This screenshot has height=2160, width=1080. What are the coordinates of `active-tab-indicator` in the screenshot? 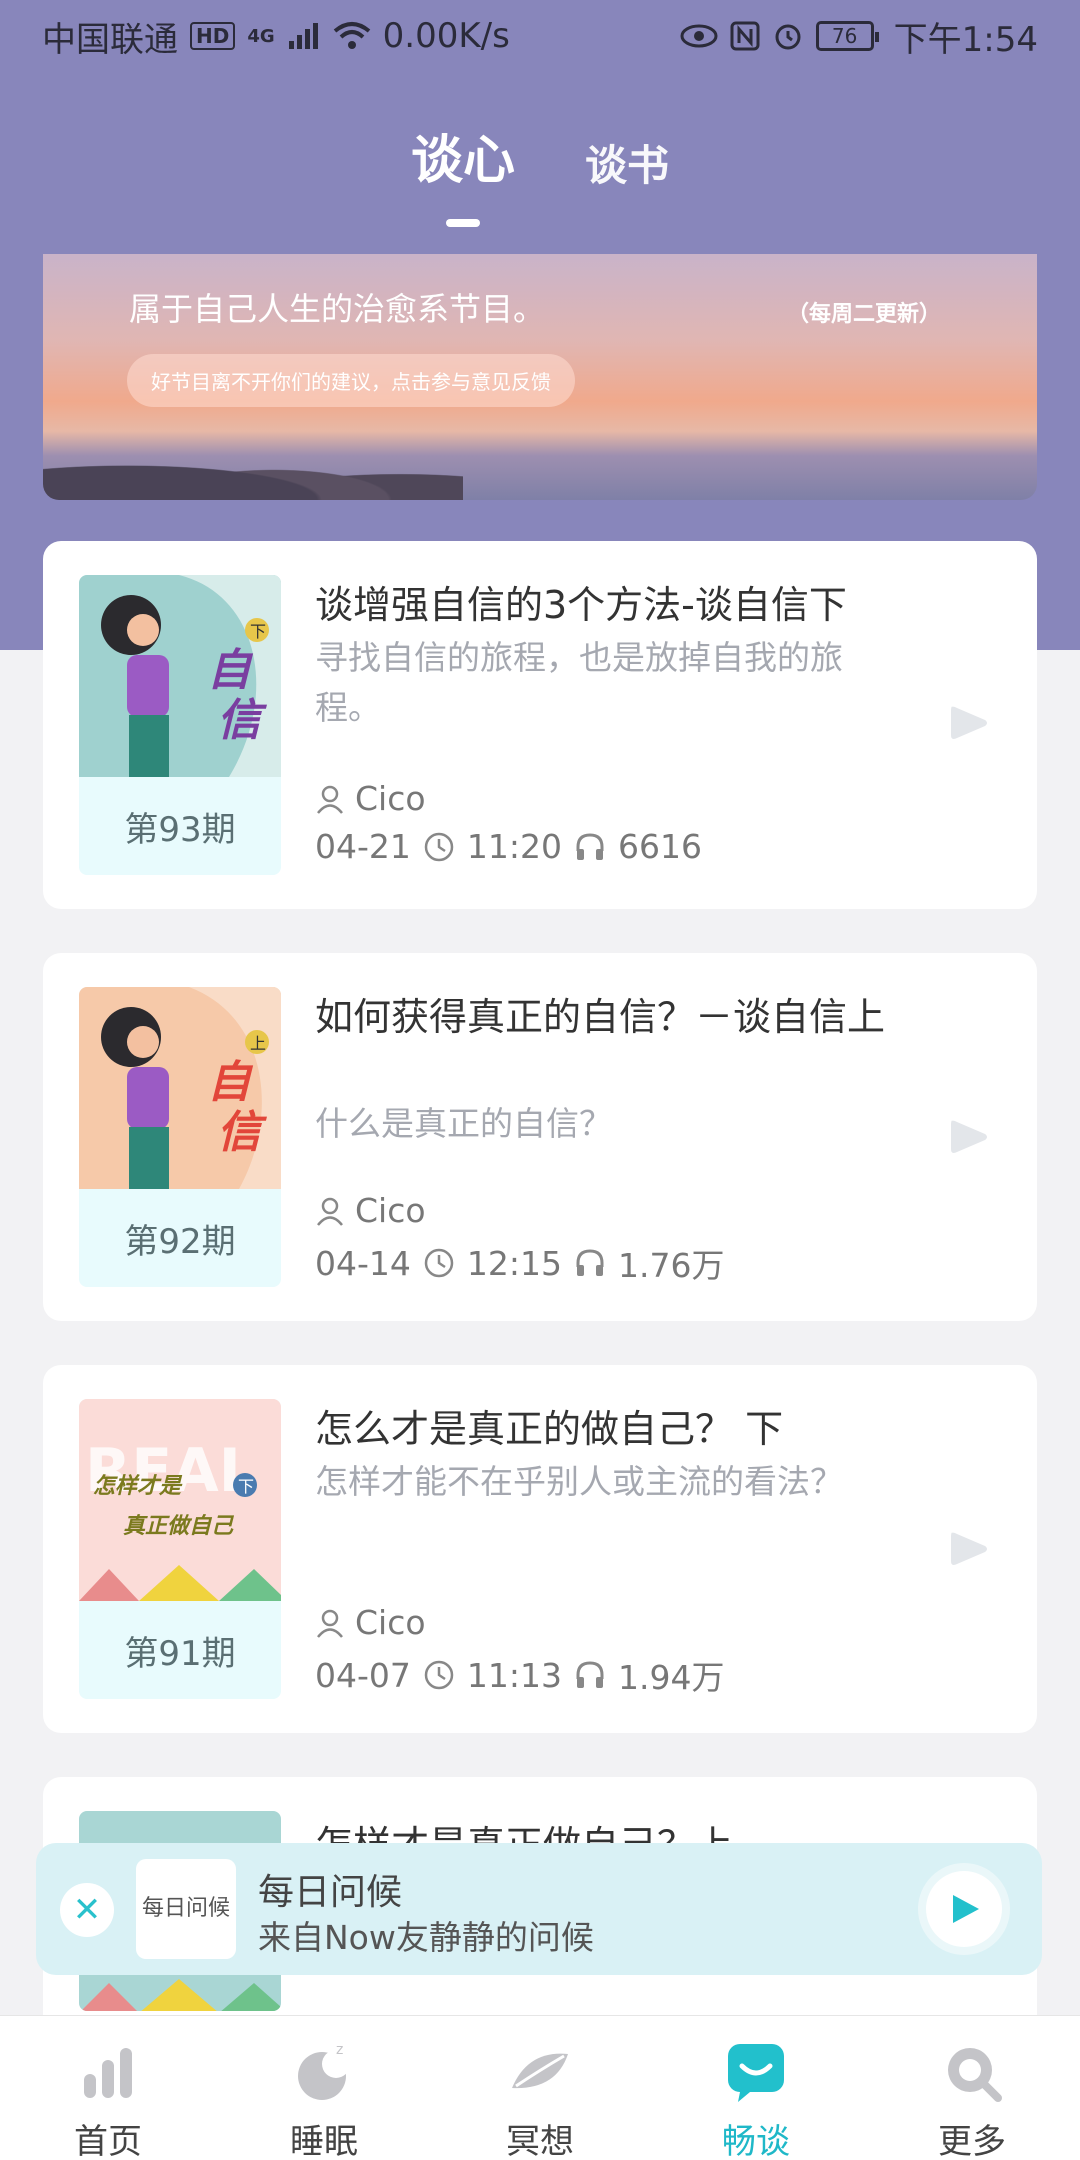 It's located at (462, 223).